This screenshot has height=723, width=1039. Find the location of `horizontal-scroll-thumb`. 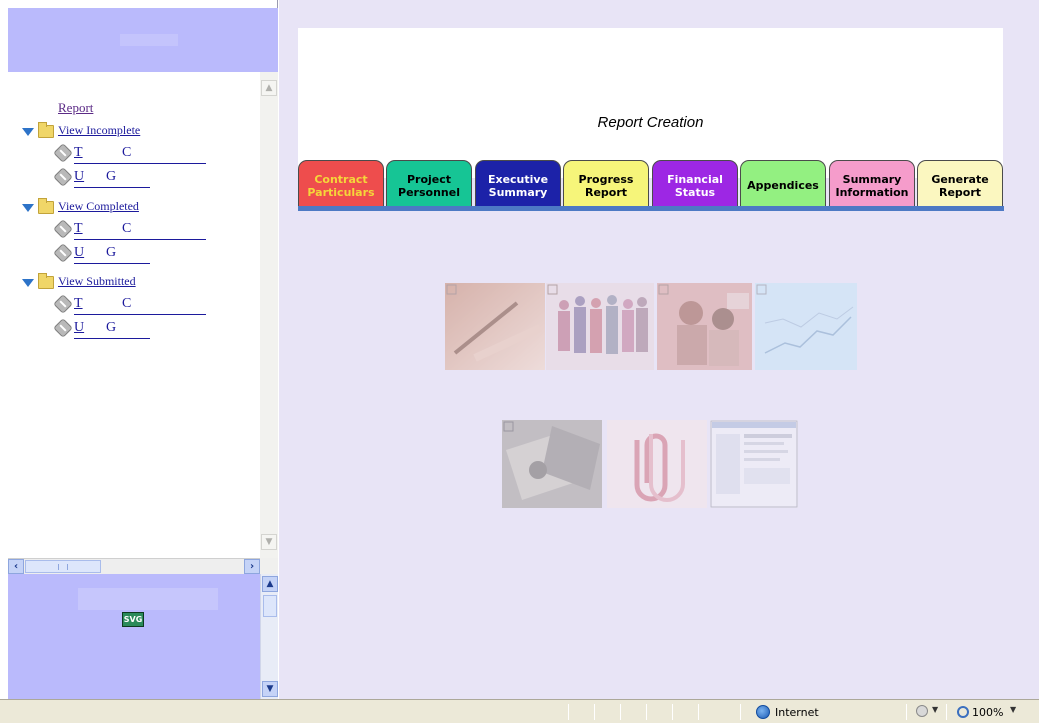

horizontal-scroll-thumb is located at coordinates (63, 566).